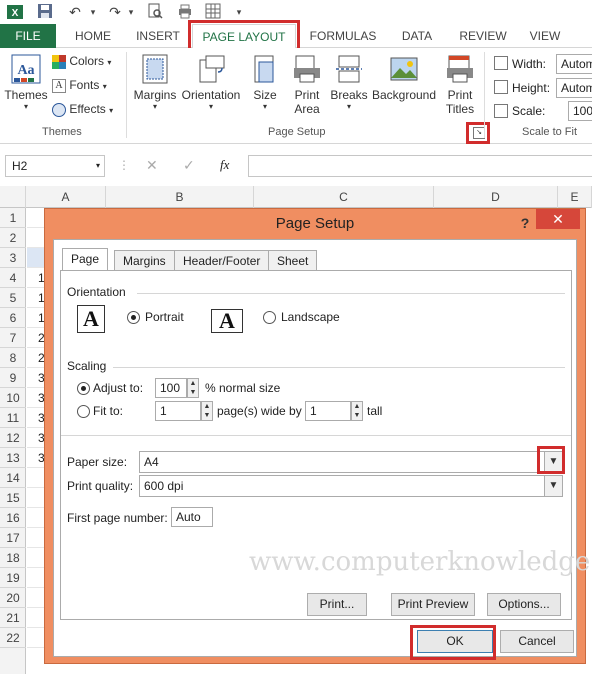  What do you see at coordinates (13, 598) in the screenshot?
I see `row-header: 20` at bounding box center [13, 598].